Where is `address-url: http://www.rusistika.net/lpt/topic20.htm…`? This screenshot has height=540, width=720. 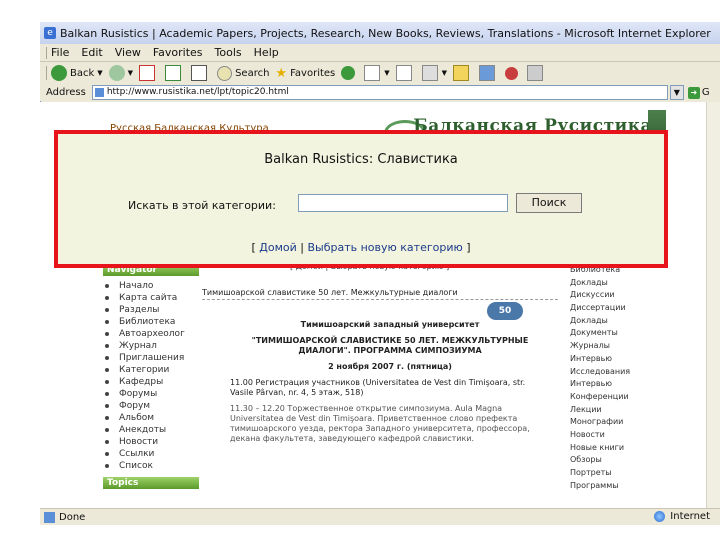
address-url: http://www.rusistika.net/lpt/topic20.htm… is located at coordinates (197, 92).